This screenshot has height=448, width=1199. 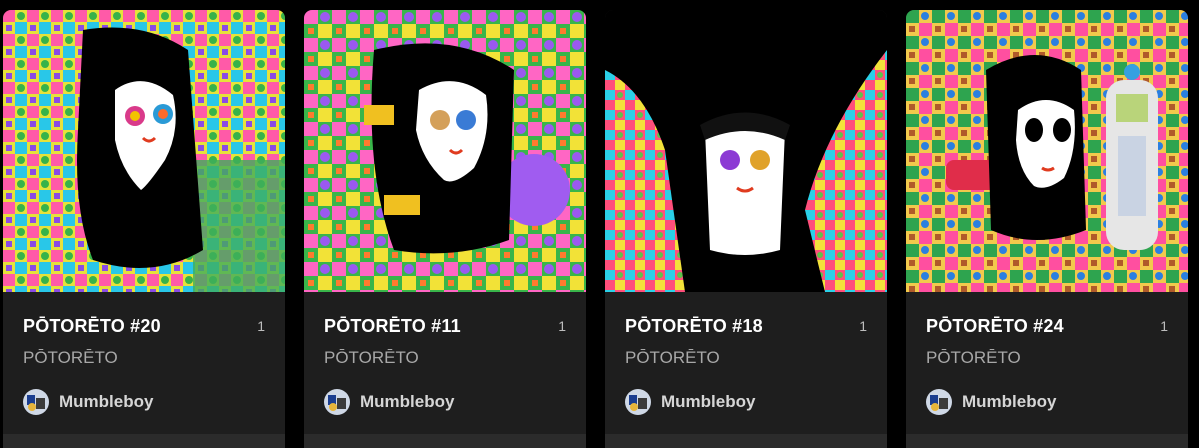 What do you see at coordinates (92, 326) in the screenshot?
I see `card-title: PŌTORĒTO #20` at bounding box center [92, 326].